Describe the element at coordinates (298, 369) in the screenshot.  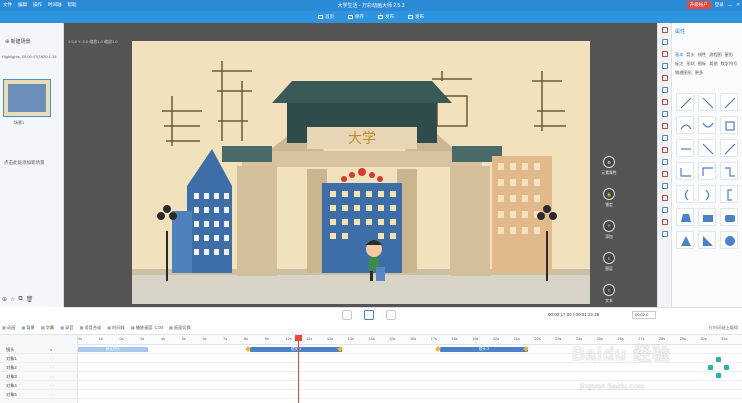
I see `playhead` at that location.